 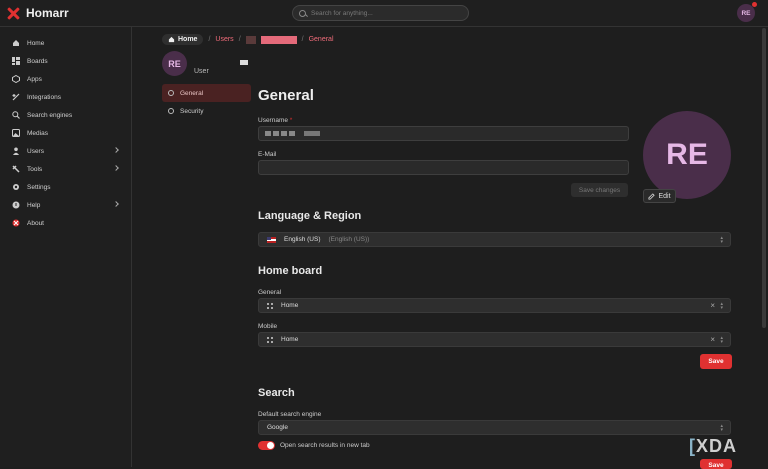 What do you see at coordinates (205, 63) in the screenshot?
I see `user-header: RE User` at bounding box center [205, 63].